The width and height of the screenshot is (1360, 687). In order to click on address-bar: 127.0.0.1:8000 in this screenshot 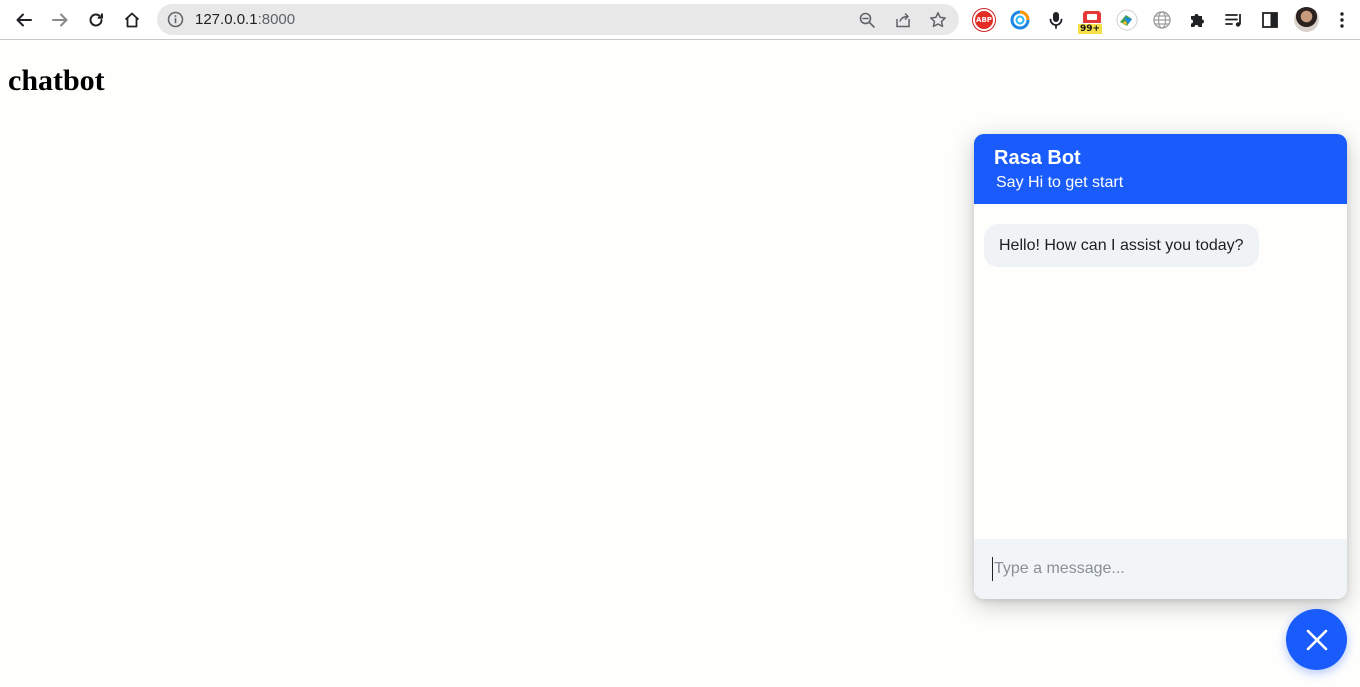, I will do `click(558, 19)`.